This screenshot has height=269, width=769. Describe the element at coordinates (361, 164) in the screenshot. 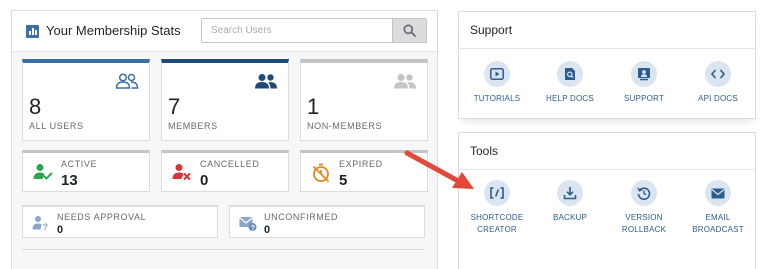

I see `expired-label: EXPIRED` at that location.